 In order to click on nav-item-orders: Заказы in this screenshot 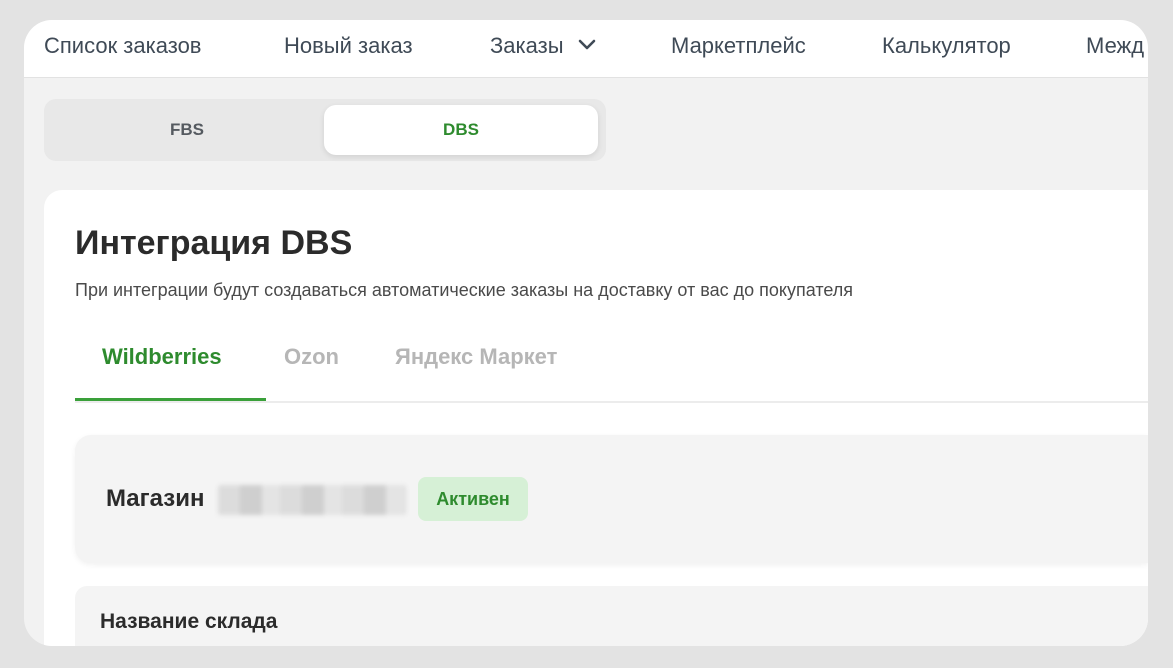, I will do `click(543, 46)`.